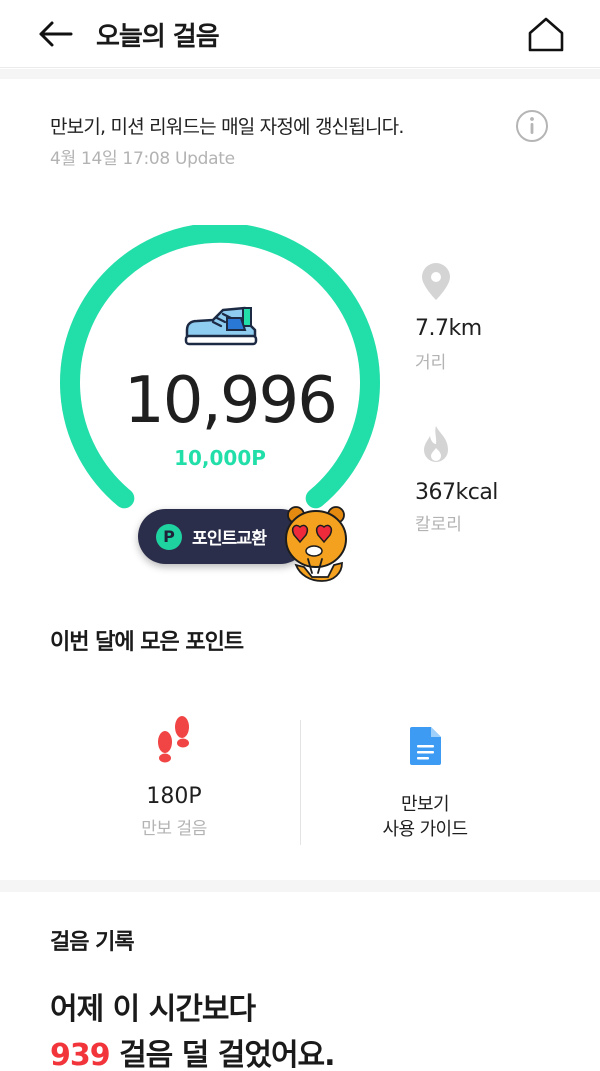 The width and height of the screenshot is (600, 1071). Describe the element at coordinates (174, 829) in the screenshot. I see `step-points-label: 만보 걸음` at that location.